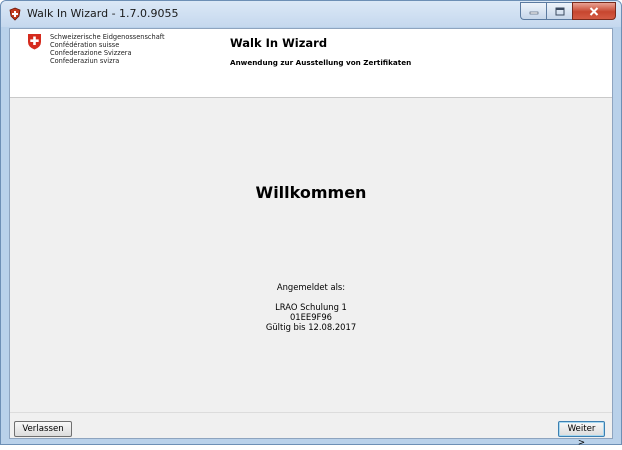 This screenshot has height=450, width=622. I want to click on user-name: LRAO Schulung 1, so click(311, 307).